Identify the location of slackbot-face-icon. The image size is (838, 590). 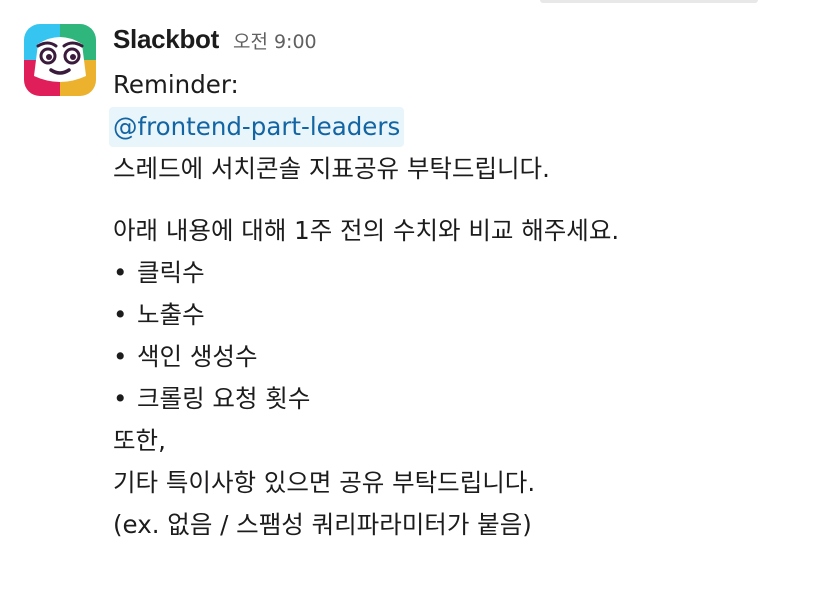
(60, 60).